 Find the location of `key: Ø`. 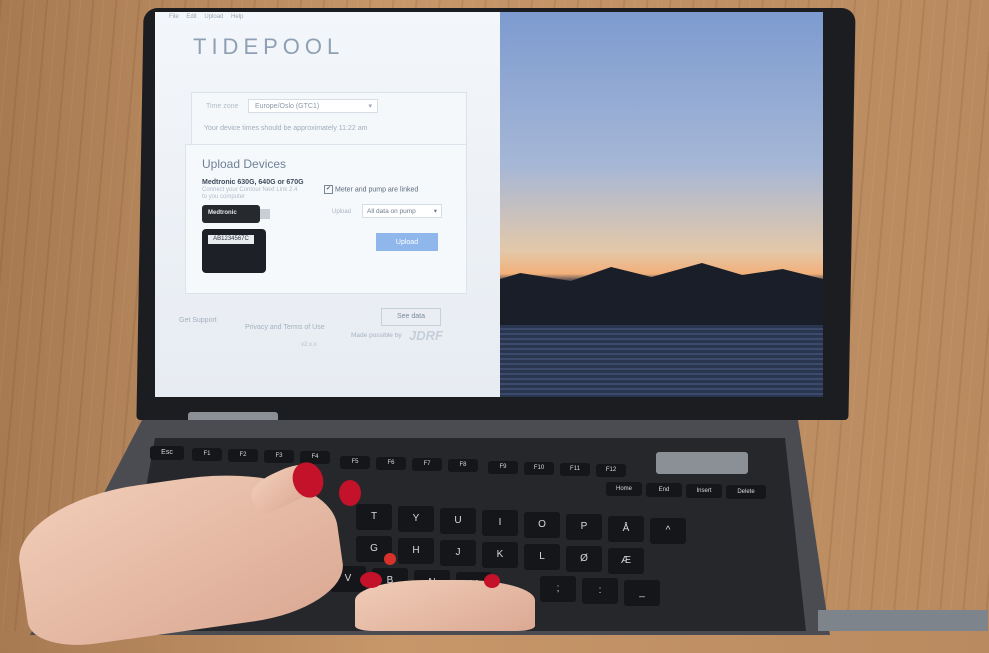

key: Ø is located at coordinates (584, 559).